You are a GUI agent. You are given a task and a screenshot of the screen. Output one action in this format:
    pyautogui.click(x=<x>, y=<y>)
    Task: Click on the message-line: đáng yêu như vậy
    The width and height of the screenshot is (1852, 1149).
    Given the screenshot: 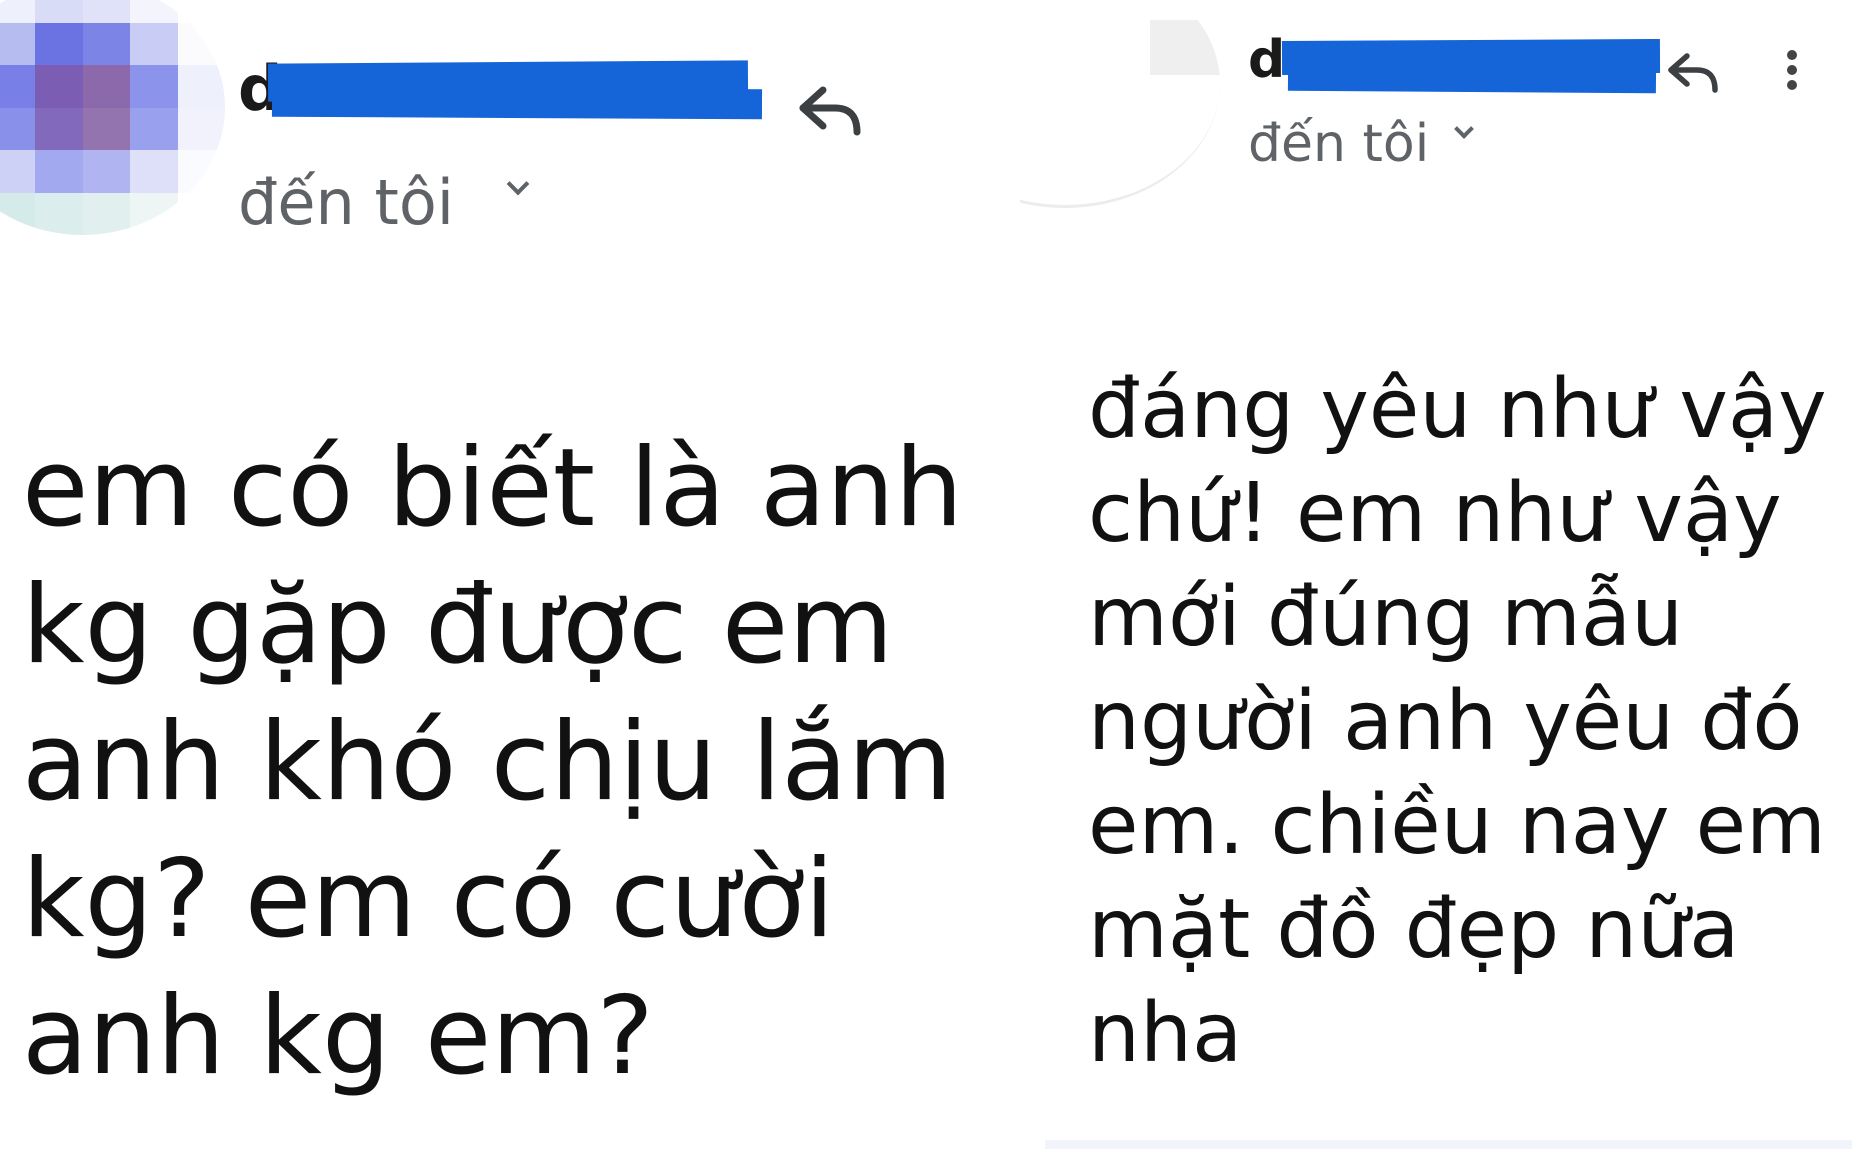 What is the action you would take?
    pyautogui.click(x=1457, y=409)
    